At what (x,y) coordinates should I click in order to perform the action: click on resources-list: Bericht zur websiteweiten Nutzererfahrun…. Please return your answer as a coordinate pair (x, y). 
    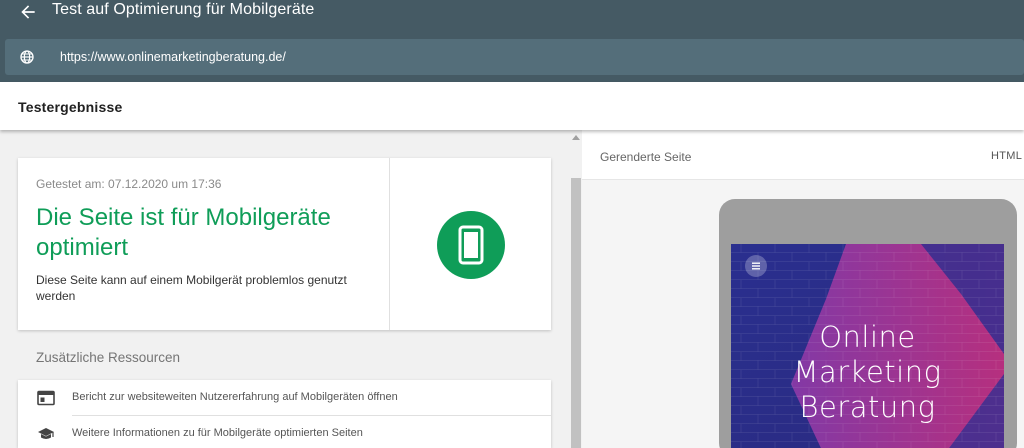
    Looking at the image, I should click on (284, 414).